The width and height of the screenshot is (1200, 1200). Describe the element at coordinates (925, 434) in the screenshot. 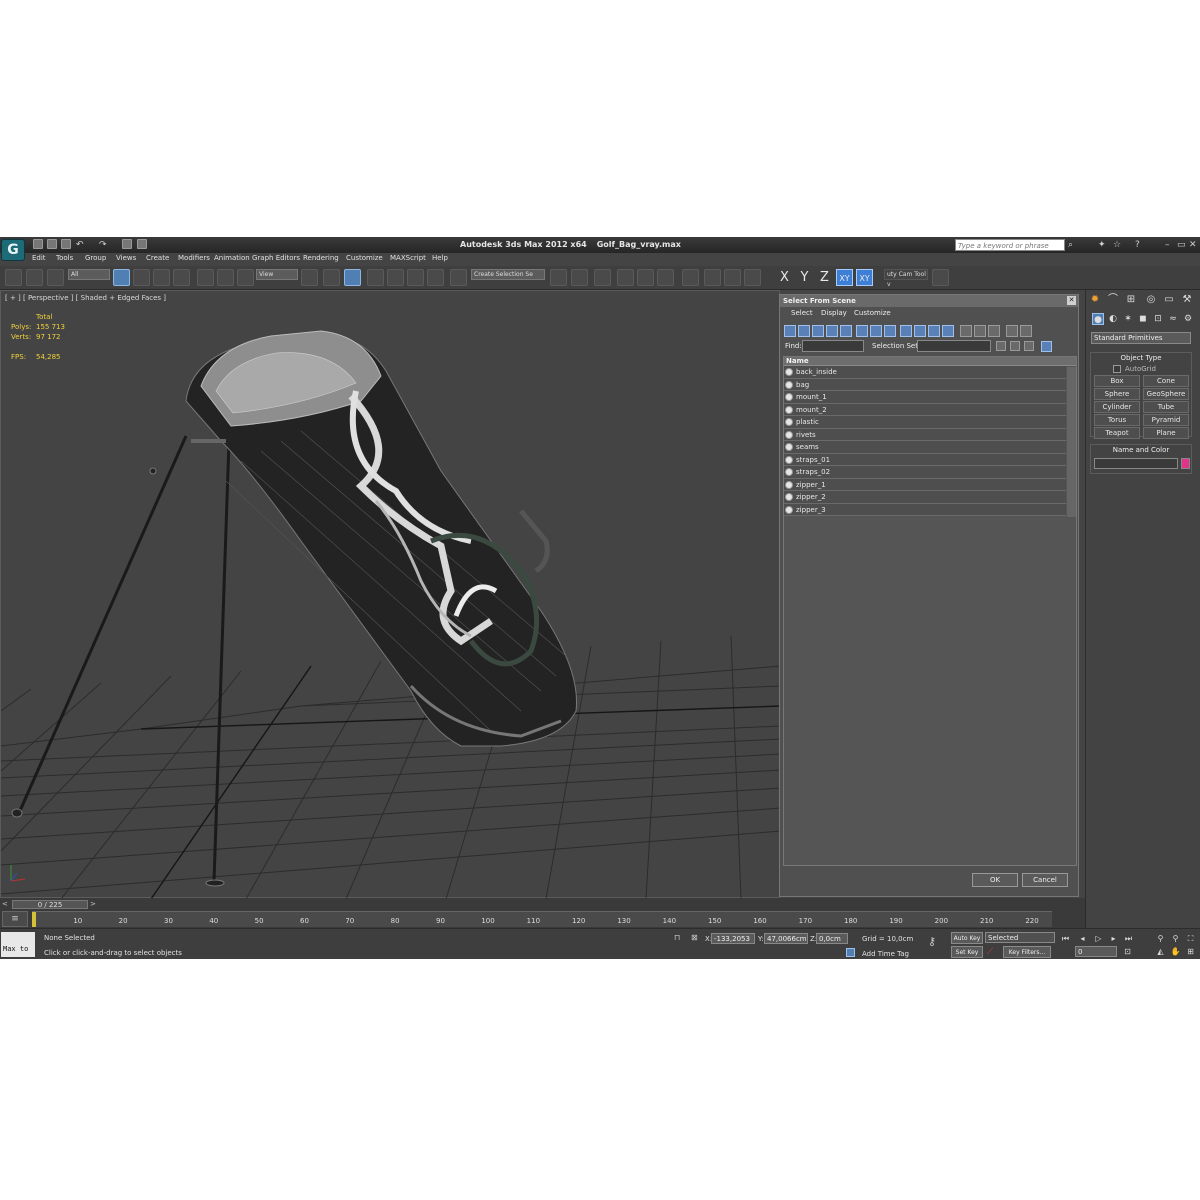

I see `list-item: rivets` at that location.